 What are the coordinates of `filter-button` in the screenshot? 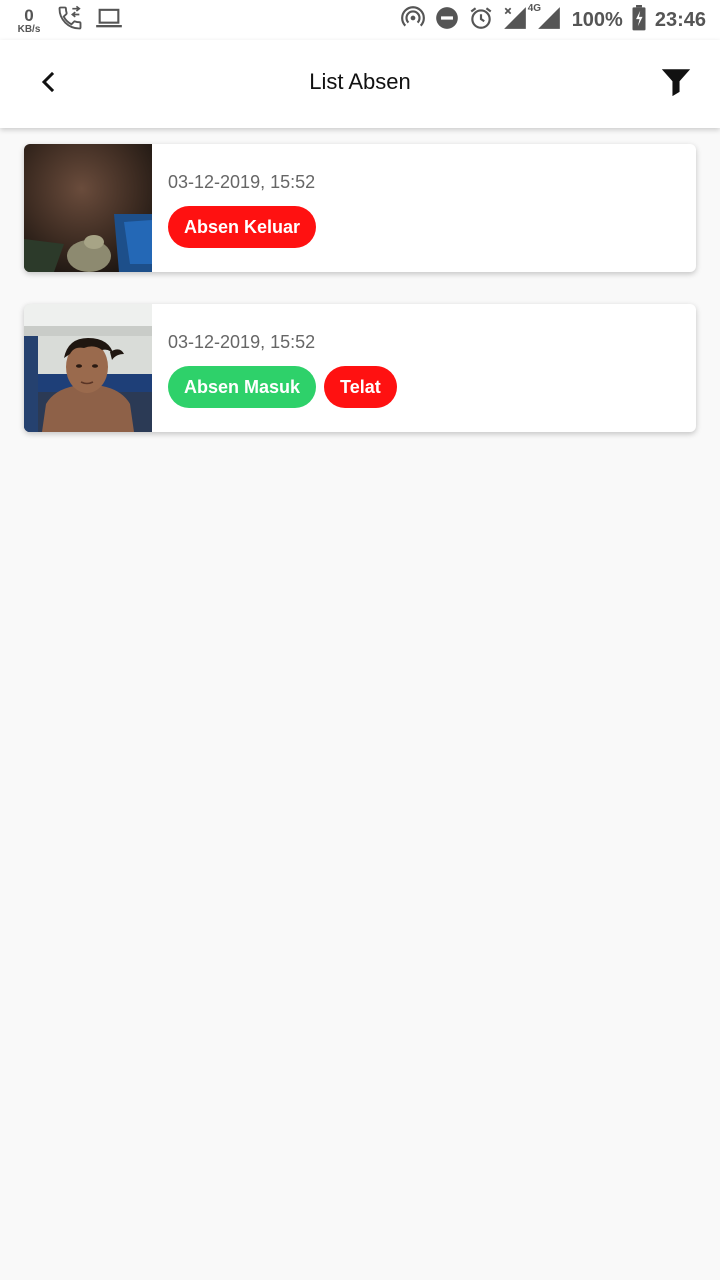 It's located at (676, 84).